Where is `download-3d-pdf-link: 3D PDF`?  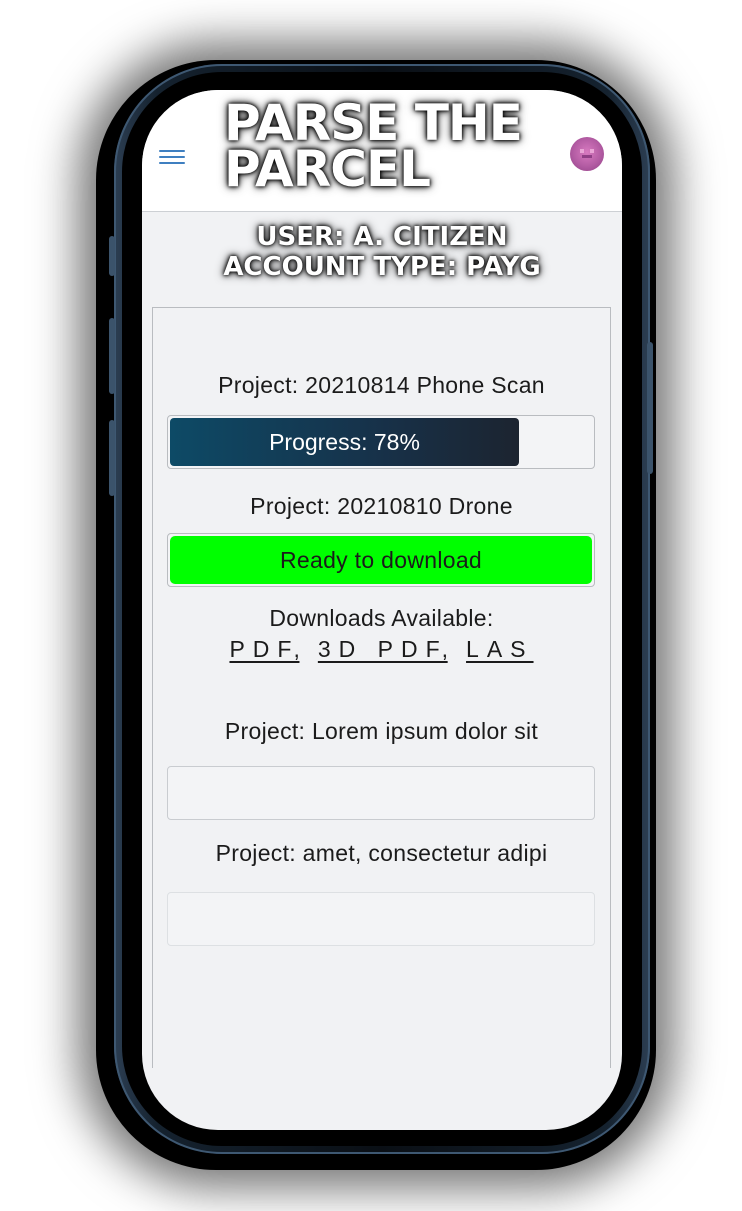
download-3d-pdf-link: 3D PDF is located at coordinates (383, 649).